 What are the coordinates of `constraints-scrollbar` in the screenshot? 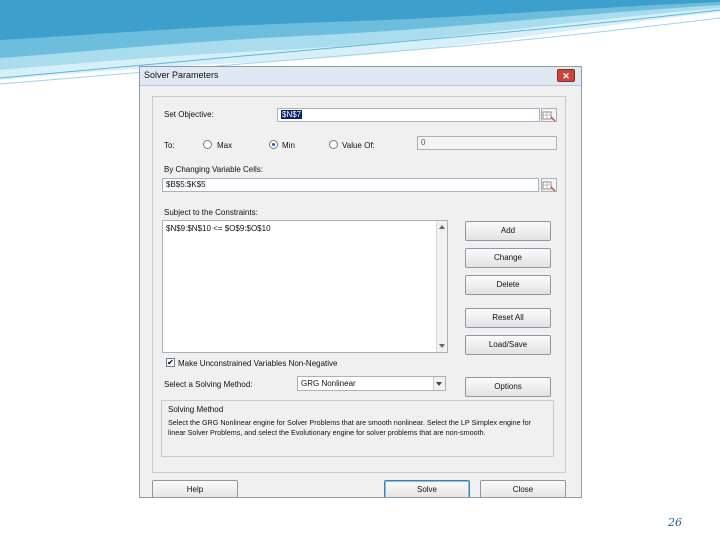 It's located at (441, 286).